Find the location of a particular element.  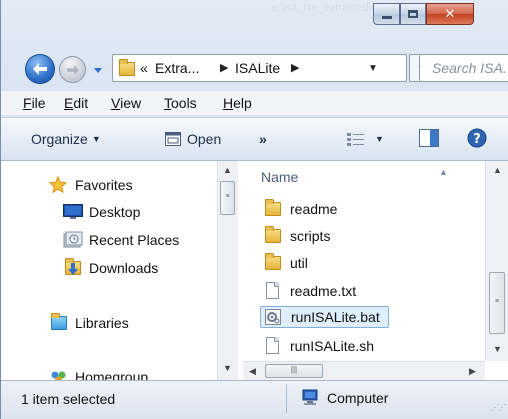

name-column-label: Name is located at coordinates (280, 177).